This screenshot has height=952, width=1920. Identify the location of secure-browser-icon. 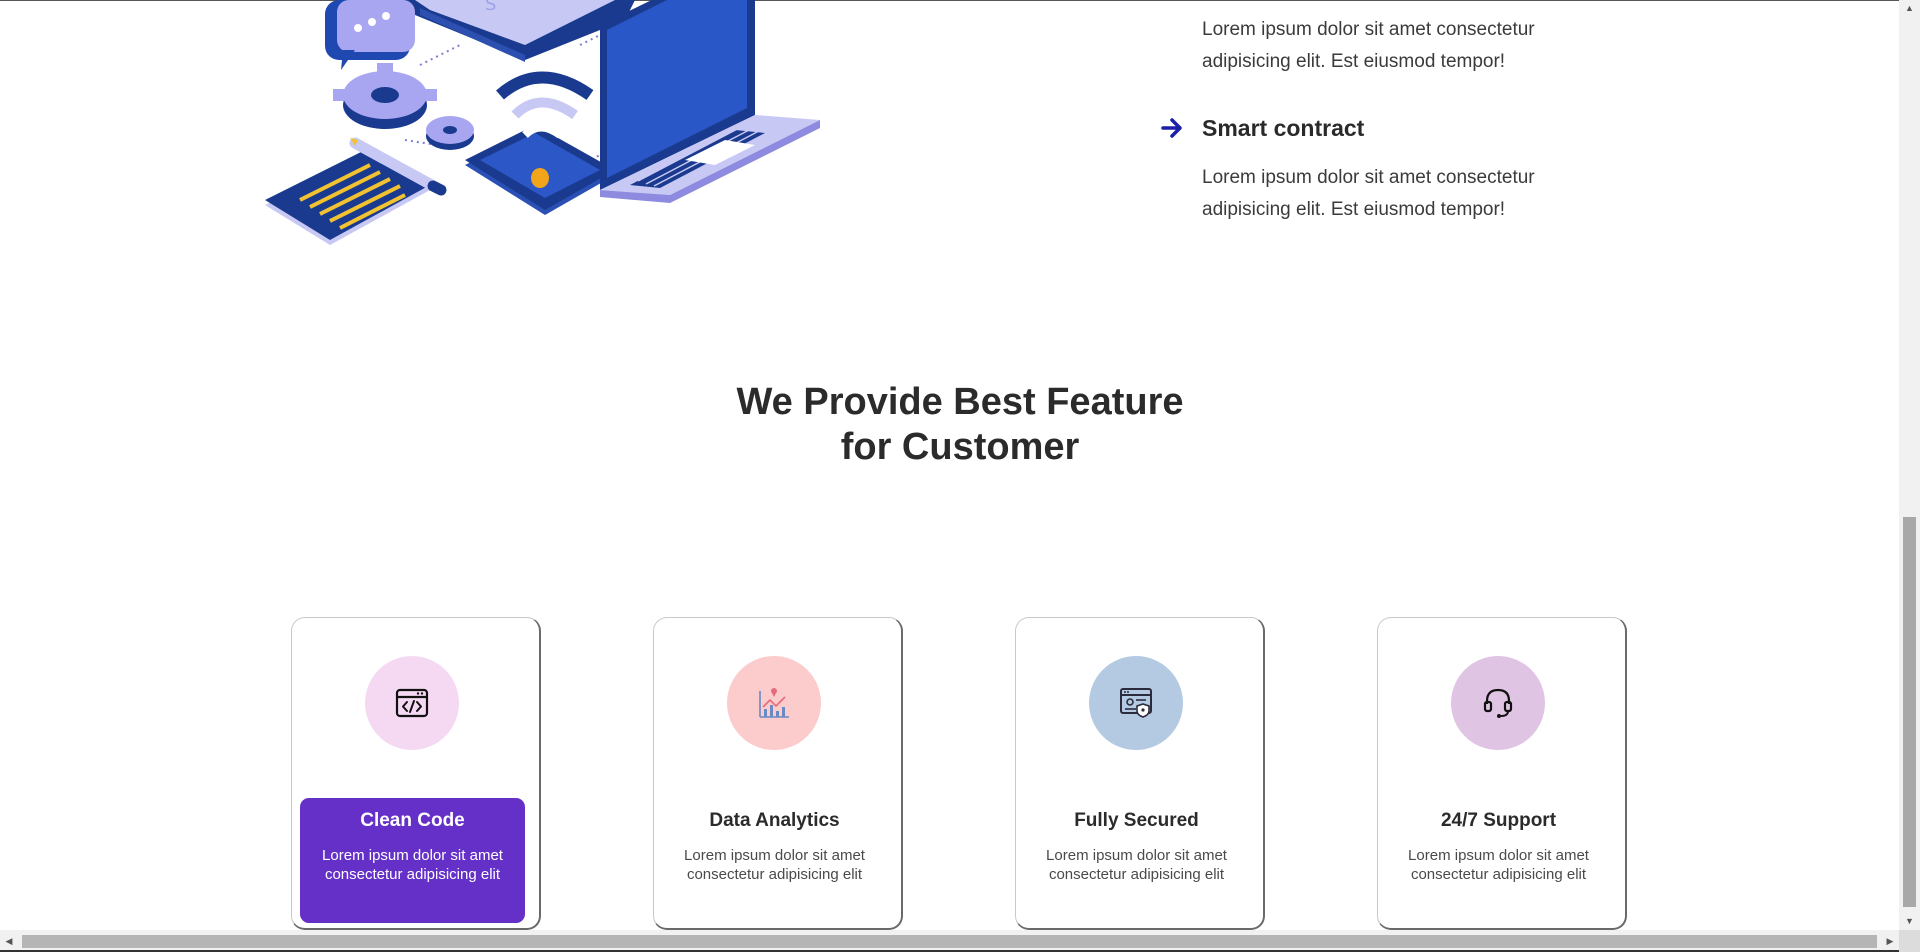
(1136, 703).